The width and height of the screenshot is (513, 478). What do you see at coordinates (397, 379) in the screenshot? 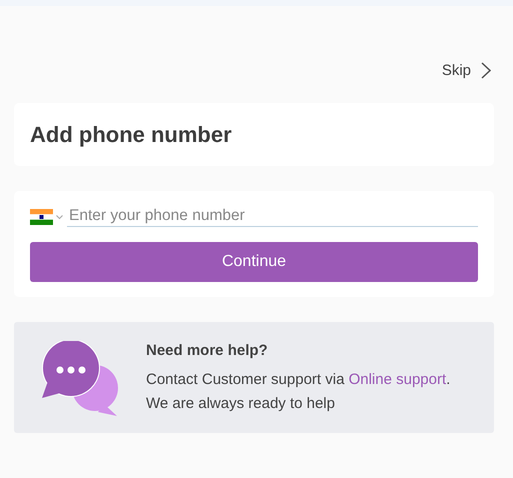
I see `online-support-link: Online support` at bounding box center [397, 379].